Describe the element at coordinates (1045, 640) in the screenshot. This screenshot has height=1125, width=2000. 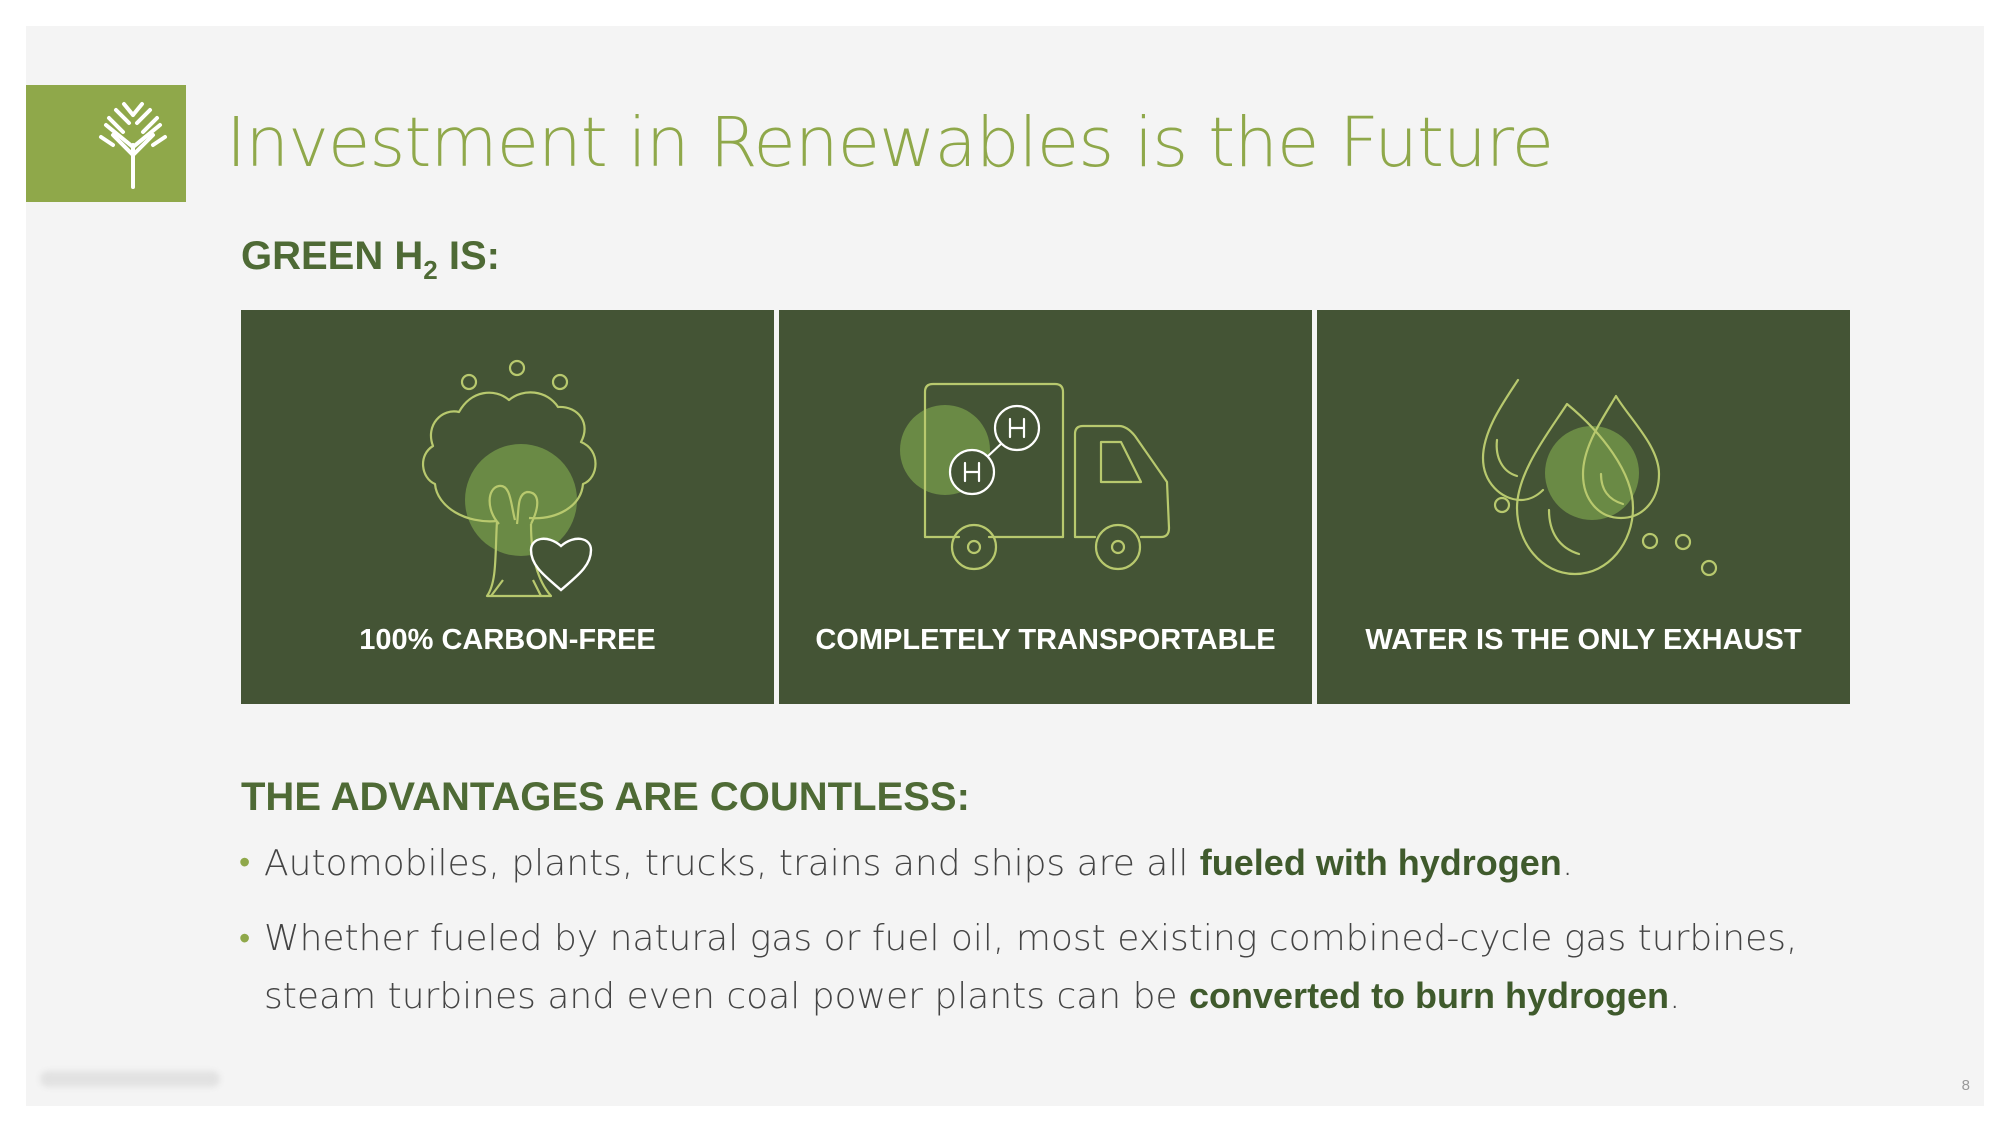
I see `tile-label: COMPLETELY TRANSPORTABLE` at that location.